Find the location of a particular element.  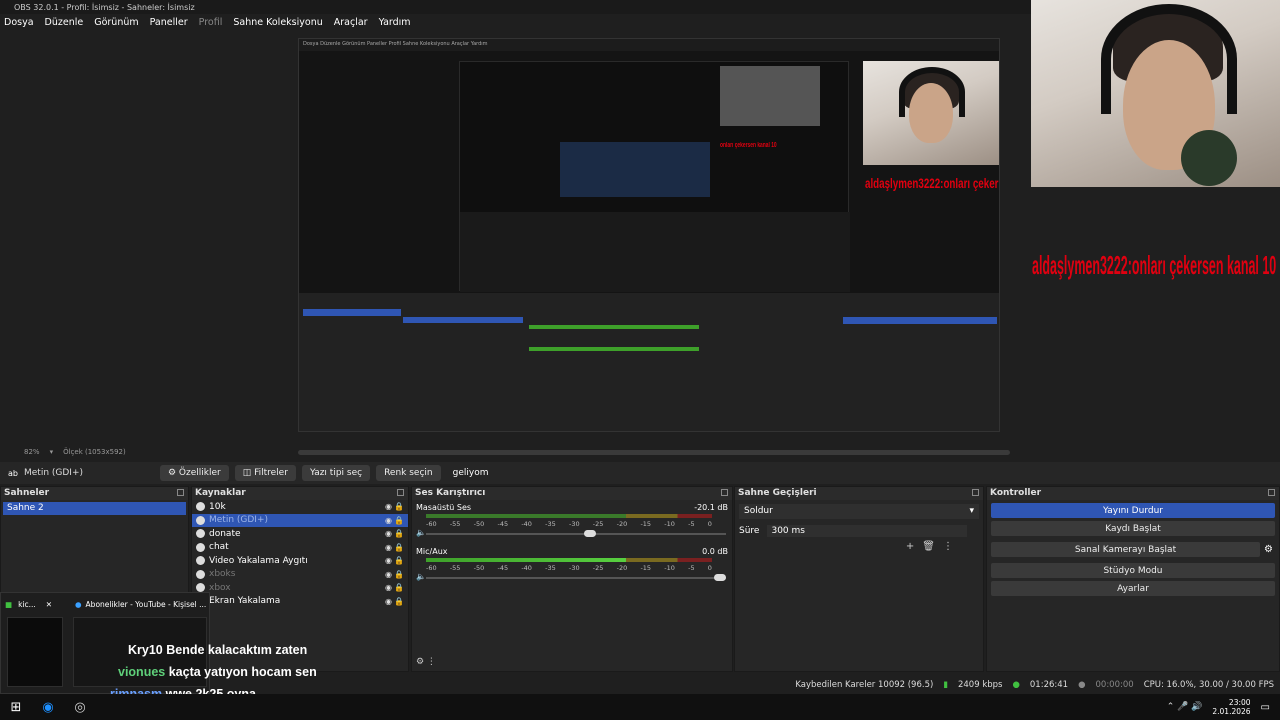

menu-sahne-koleksiyonu: Sahne Koleksiyonu is located at coordinates (277, 22).